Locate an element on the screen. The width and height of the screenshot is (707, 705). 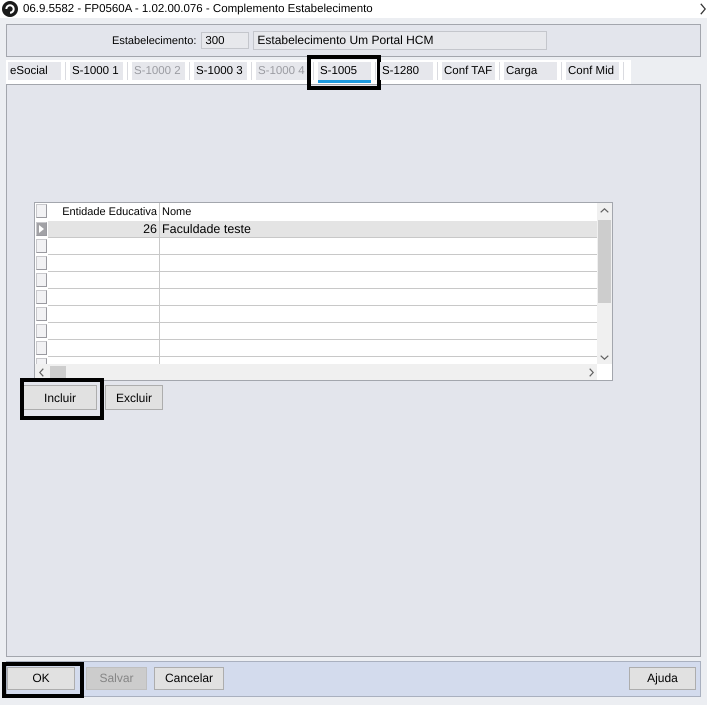
horizontal-scrollbar is located at coordinates (316, 372).